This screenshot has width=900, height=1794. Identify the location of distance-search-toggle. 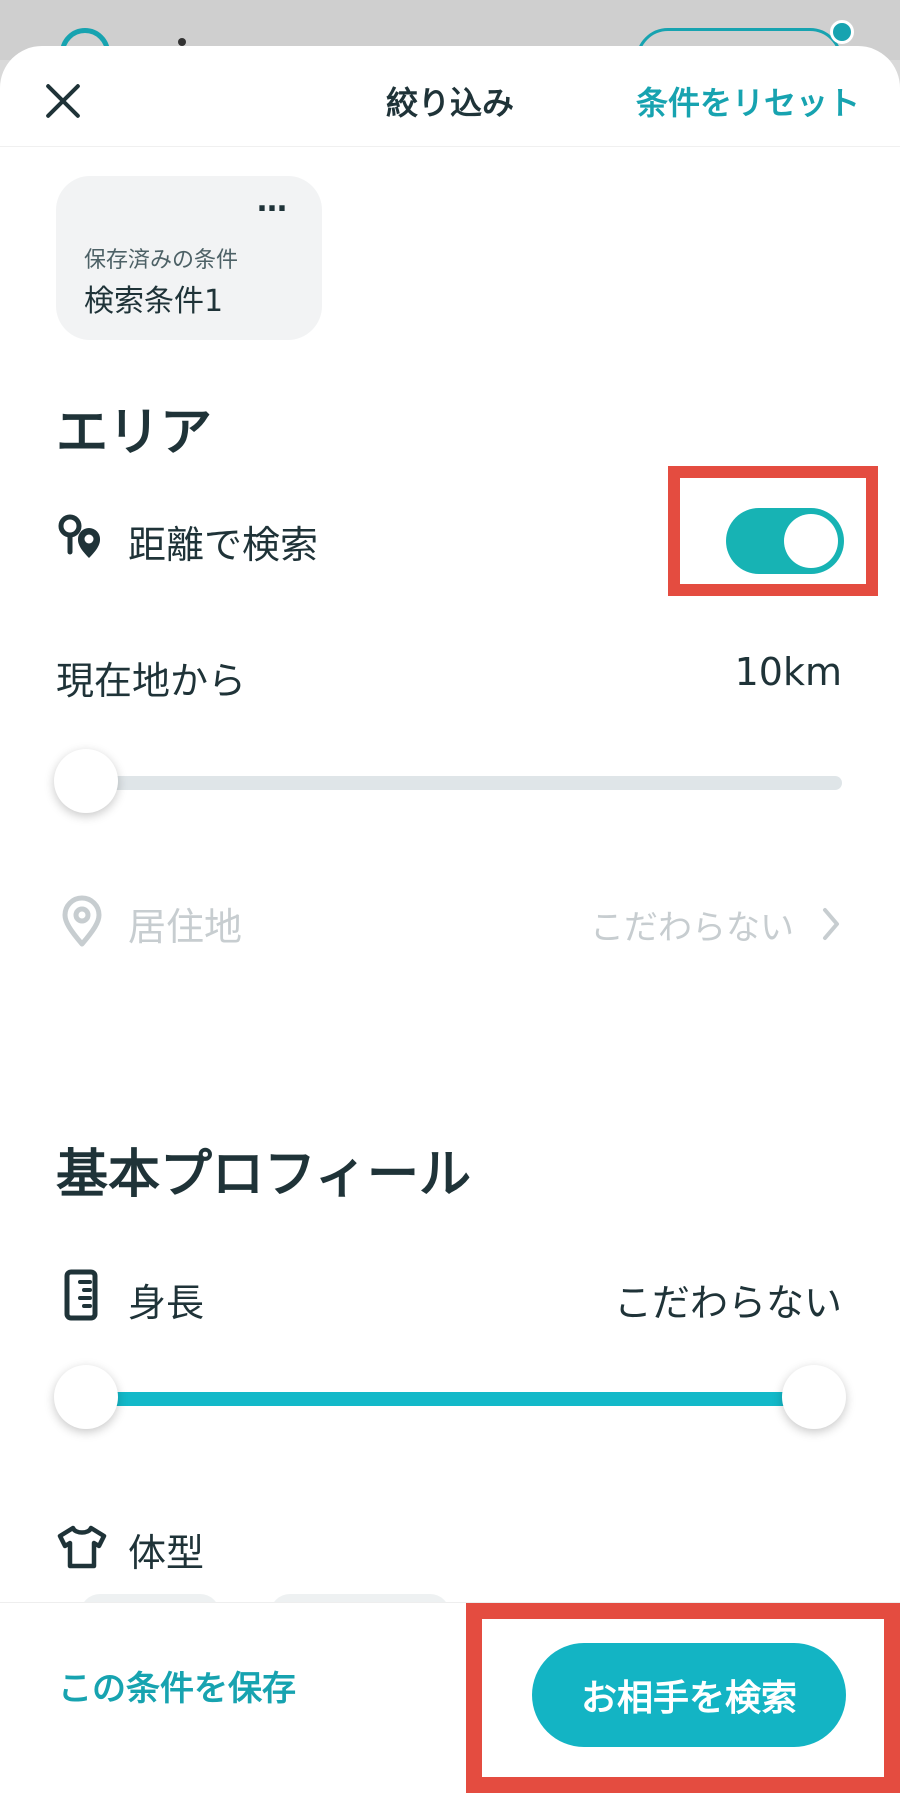
(785, 541).